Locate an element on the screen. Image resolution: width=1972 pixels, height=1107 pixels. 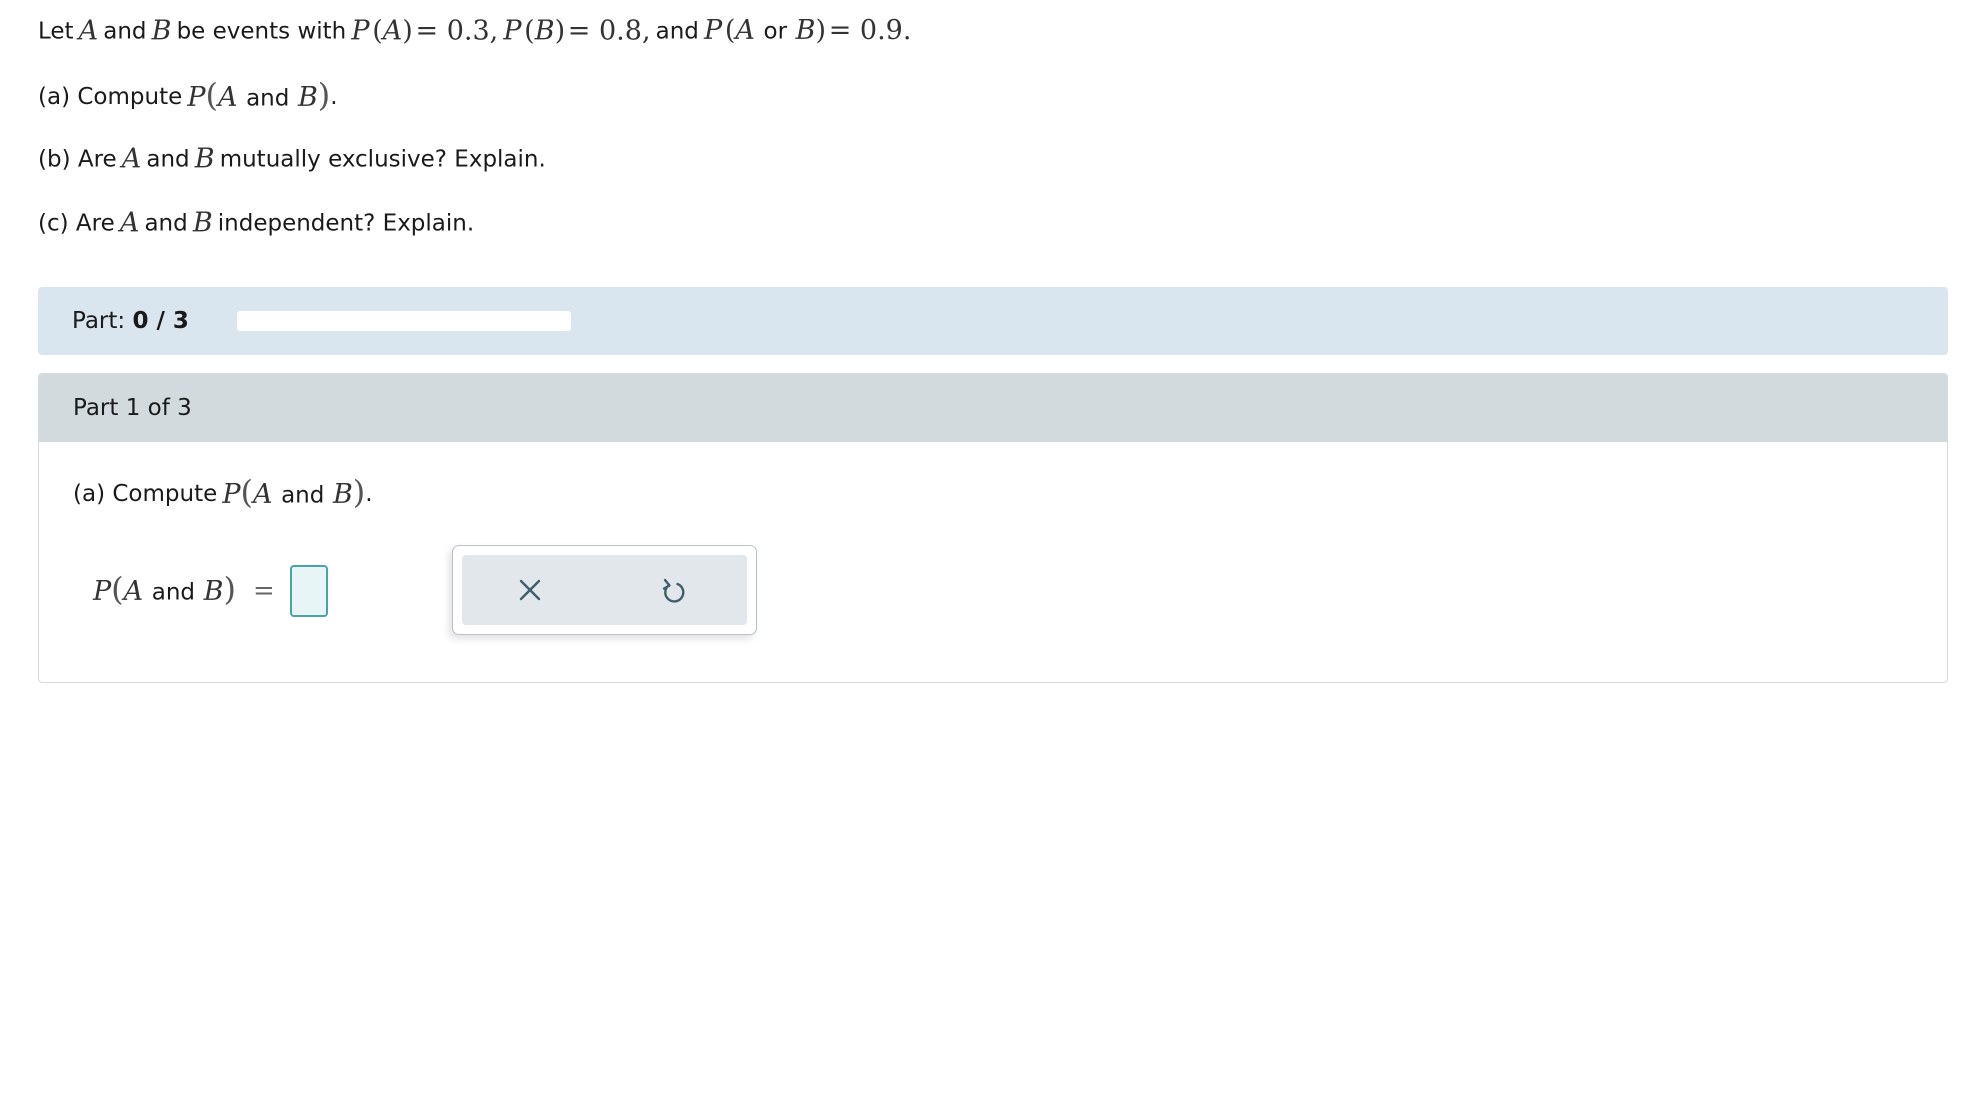
equals-sign: = is located at coordinates (264, 590).